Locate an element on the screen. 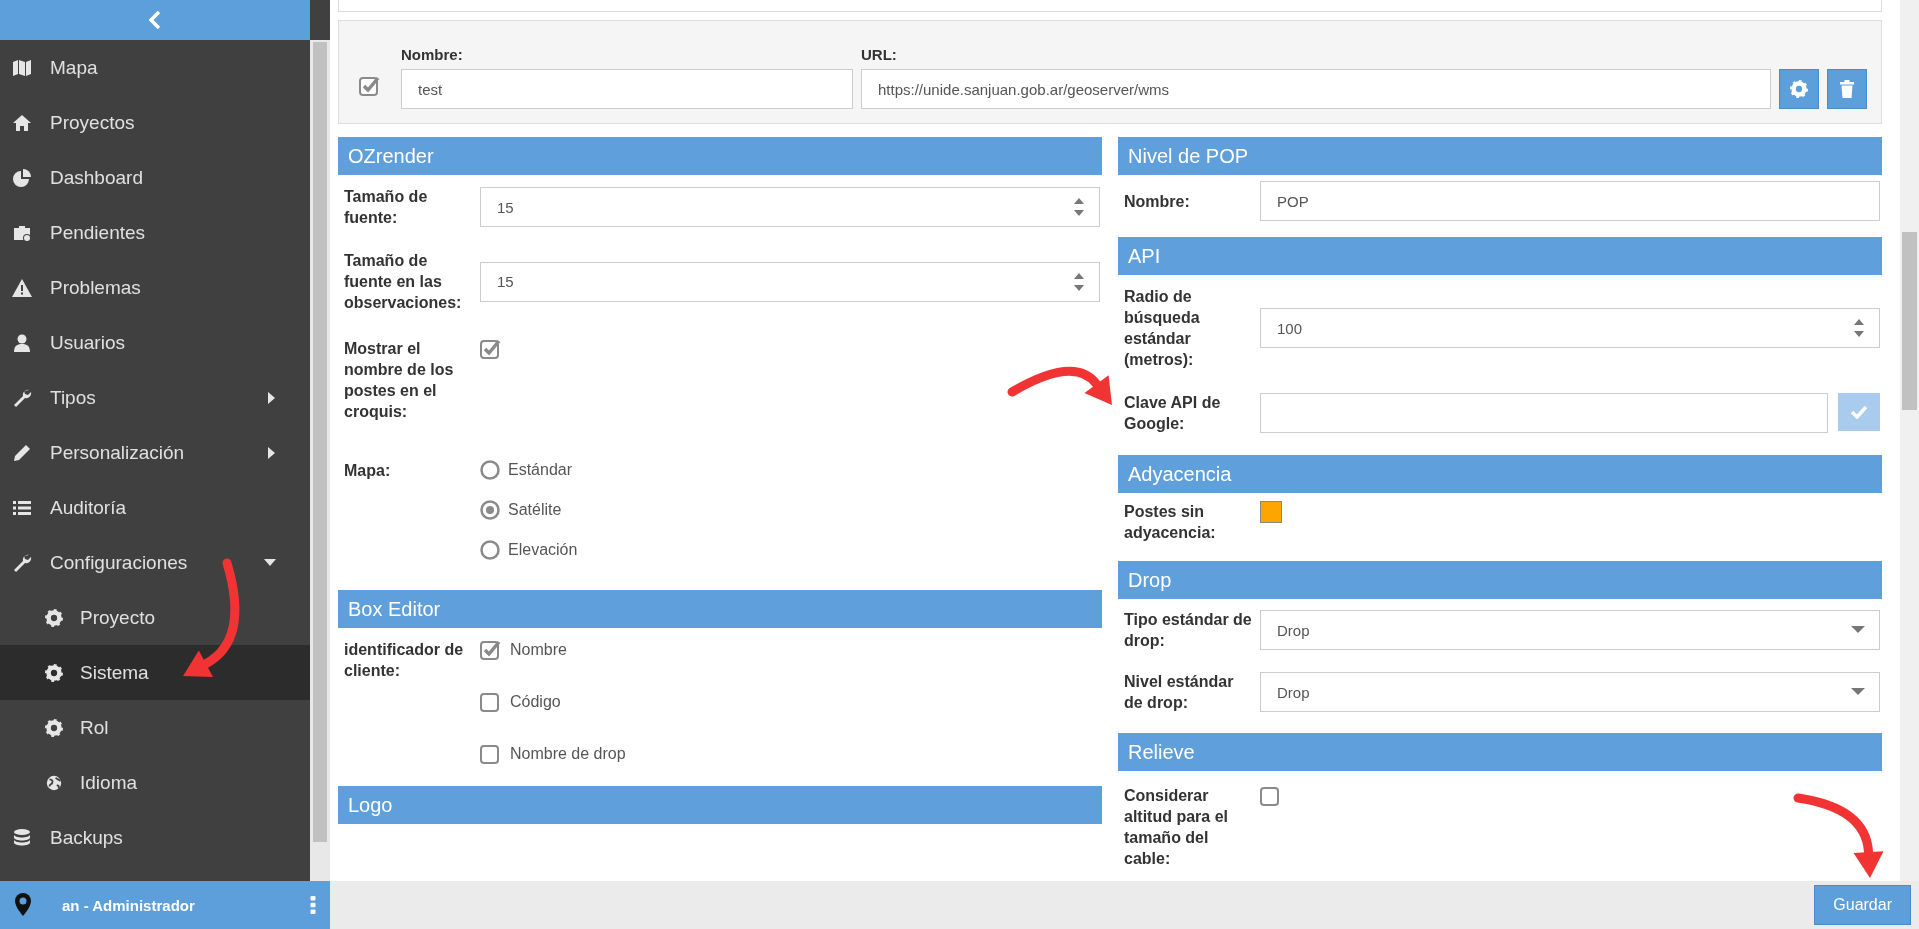 This screenshot has height=929, width=1919. text-field is located at coordinates (1544, 413).